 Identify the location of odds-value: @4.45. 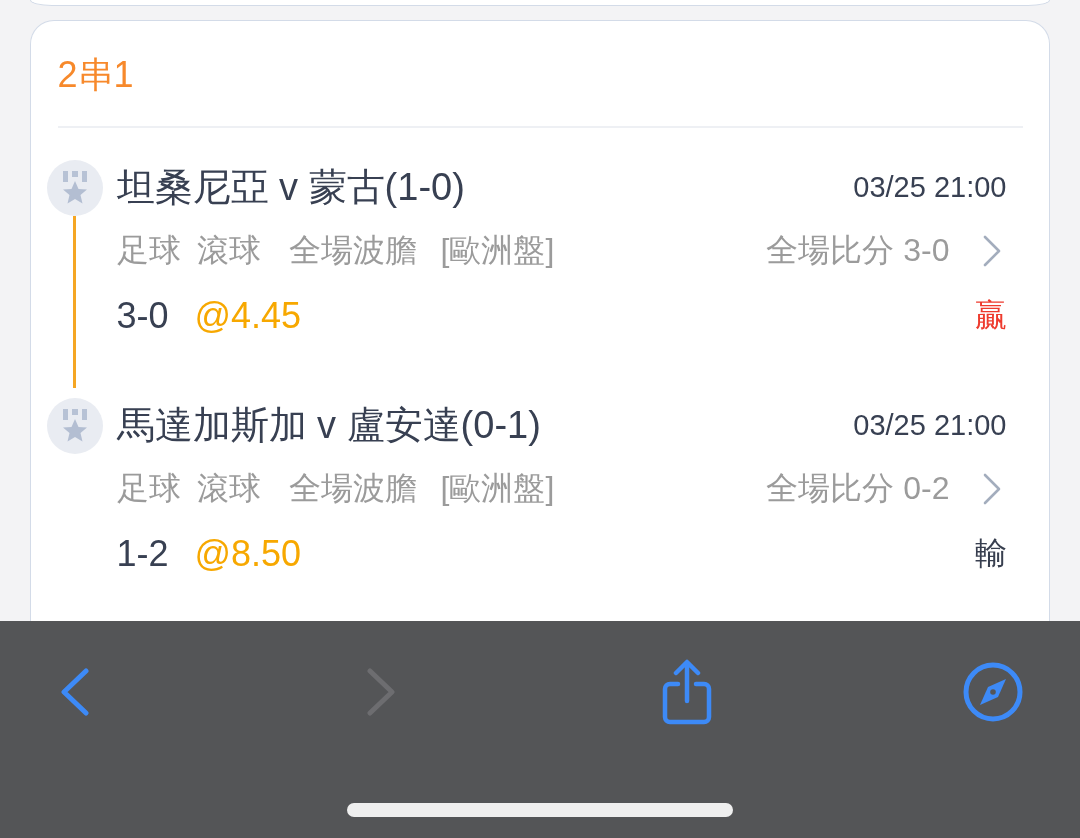
(248, 315).